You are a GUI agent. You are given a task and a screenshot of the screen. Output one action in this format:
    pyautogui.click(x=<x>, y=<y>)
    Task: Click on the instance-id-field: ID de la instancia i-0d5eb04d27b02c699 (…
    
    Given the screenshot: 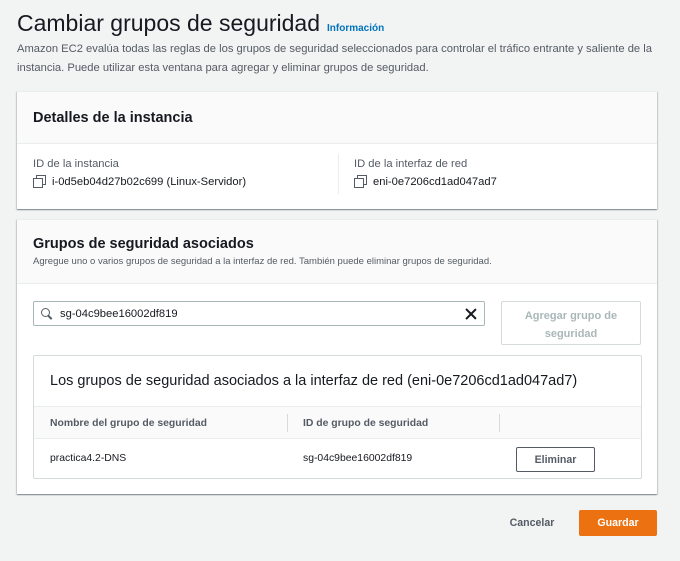 What is the action you would take?
    pyautogui.click(x=139, y=173)
    